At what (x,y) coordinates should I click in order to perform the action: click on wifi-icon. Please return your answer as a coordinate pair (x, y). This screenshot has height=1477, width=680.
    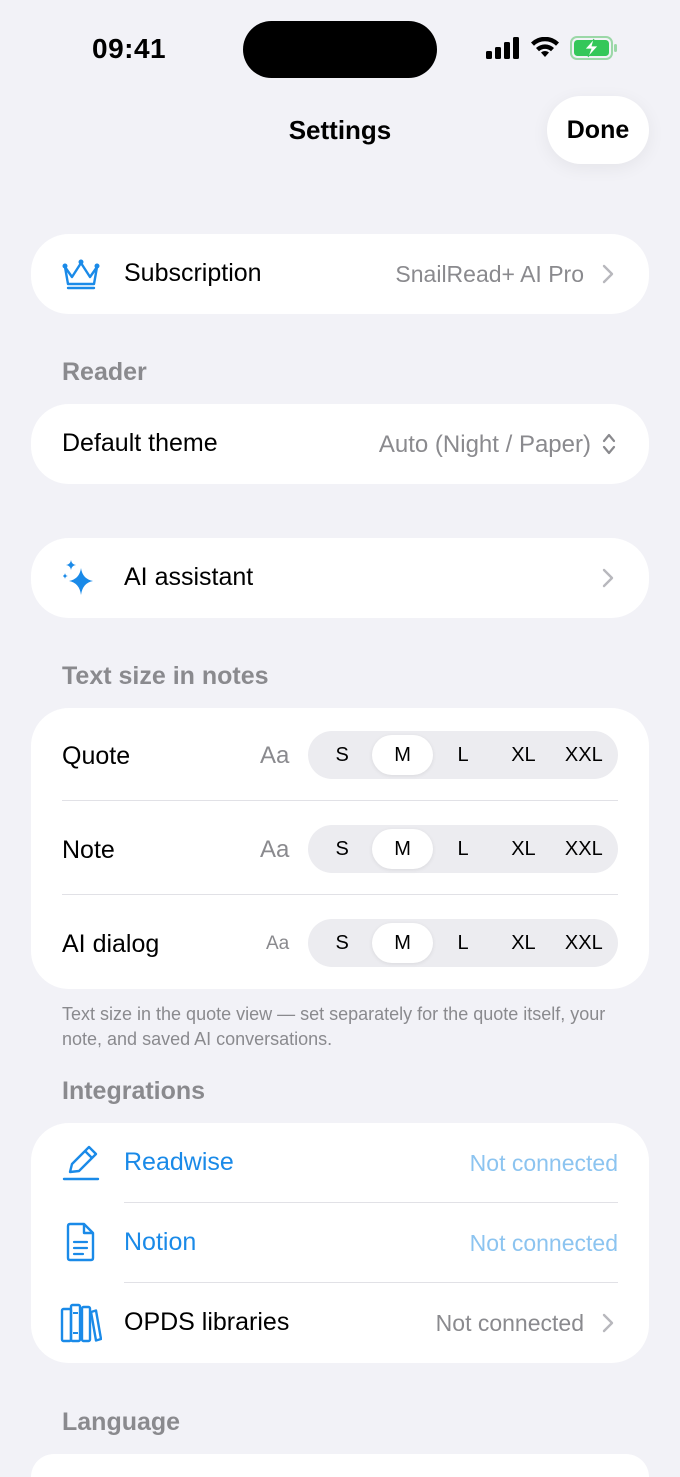
    Looking at the image, I should click on (545, 47).